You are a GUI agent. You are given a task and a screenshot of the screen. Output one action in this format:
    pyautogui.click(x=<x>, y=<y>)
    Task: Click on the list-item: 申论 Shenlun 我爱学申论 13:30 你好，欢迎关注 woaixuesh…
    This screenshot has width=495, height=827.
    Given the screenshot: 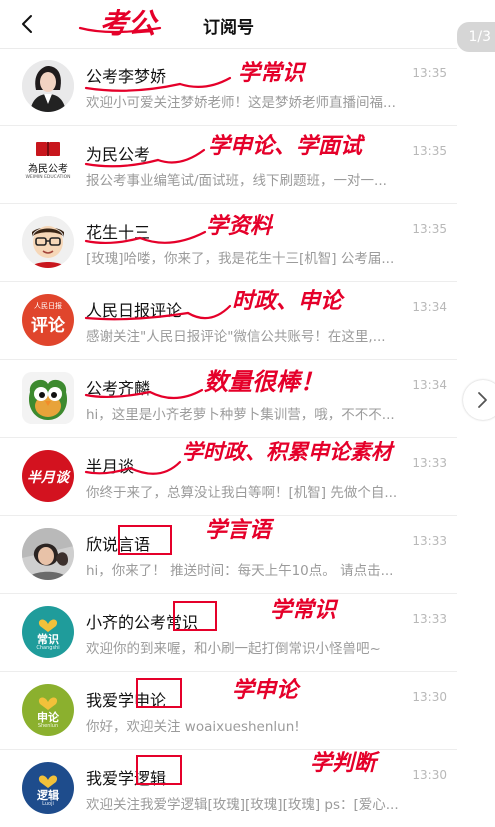 What is the action you would take?
    pyautogui.click(x=228, y=711)
    